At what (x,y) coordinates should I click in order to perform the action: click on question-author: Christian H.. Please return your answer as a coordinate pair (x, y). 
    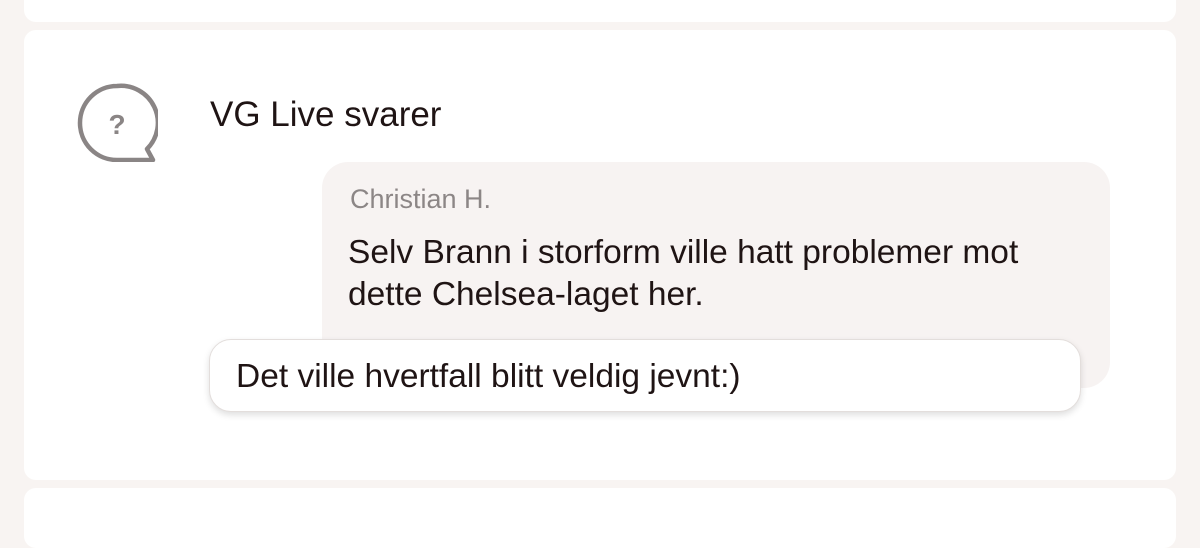
    Looking at the image, I should click on (421, 199).